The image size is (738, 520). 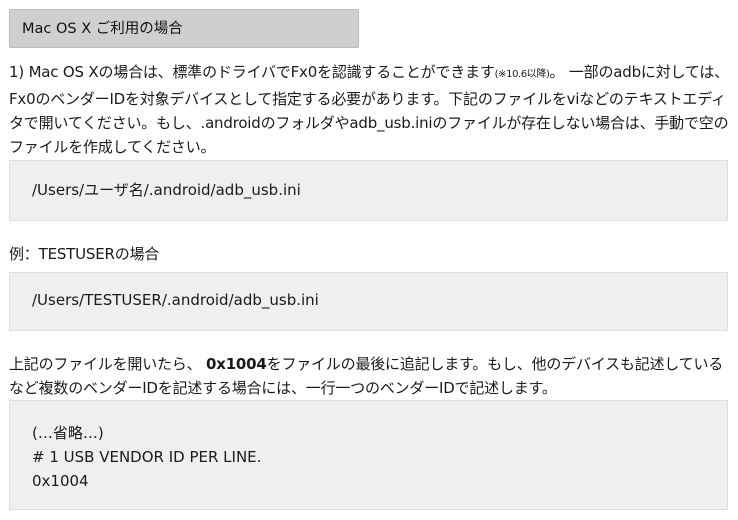 What do you see at coordinates (166, 190) in the screenshot?
I see `path-code-line: /Users/ユーザ名/.android/adb_usb.ini` at bounding box center [166, 190].